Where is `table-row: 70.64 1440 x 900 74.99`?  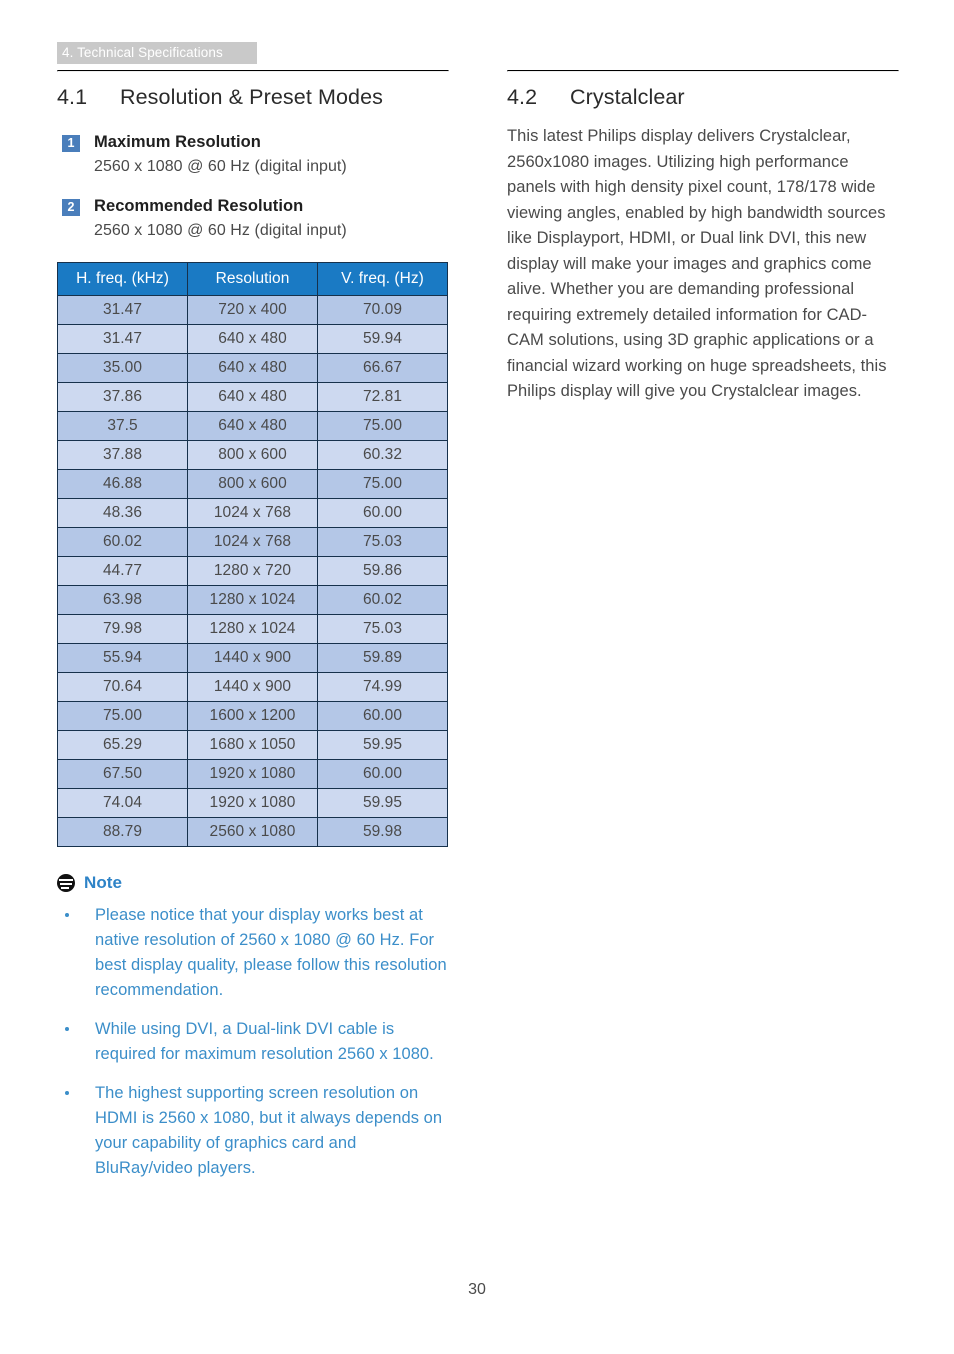
table-row: 70.64 1440 x 900 74.99 is located at coordinates (252, 687).